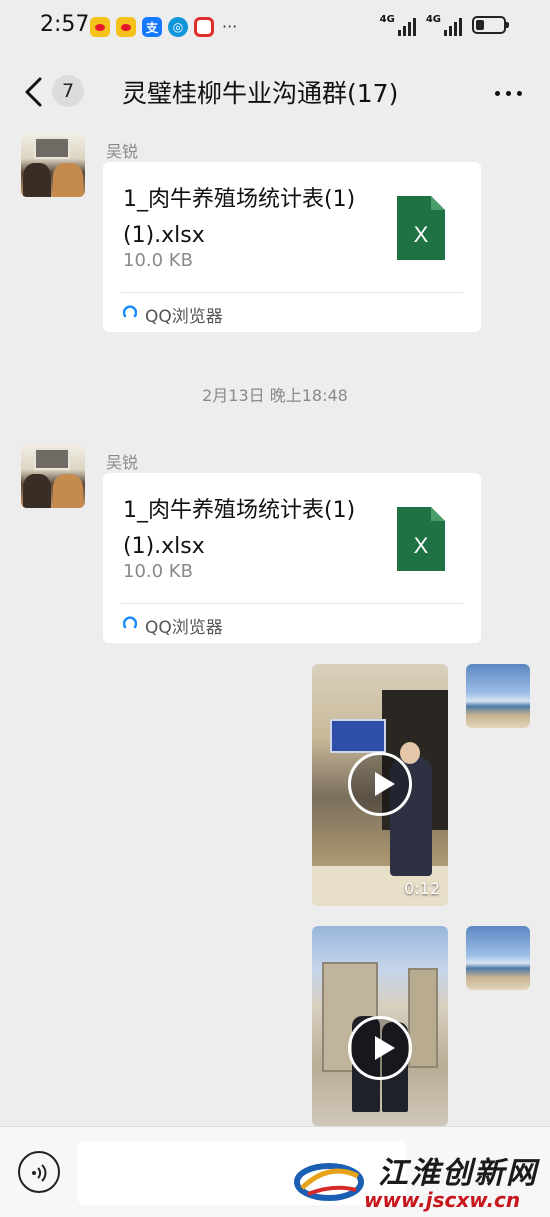 The height and width of the screenshot is (1217, 550). I want to click on voice-icon, so click(39, 1173).